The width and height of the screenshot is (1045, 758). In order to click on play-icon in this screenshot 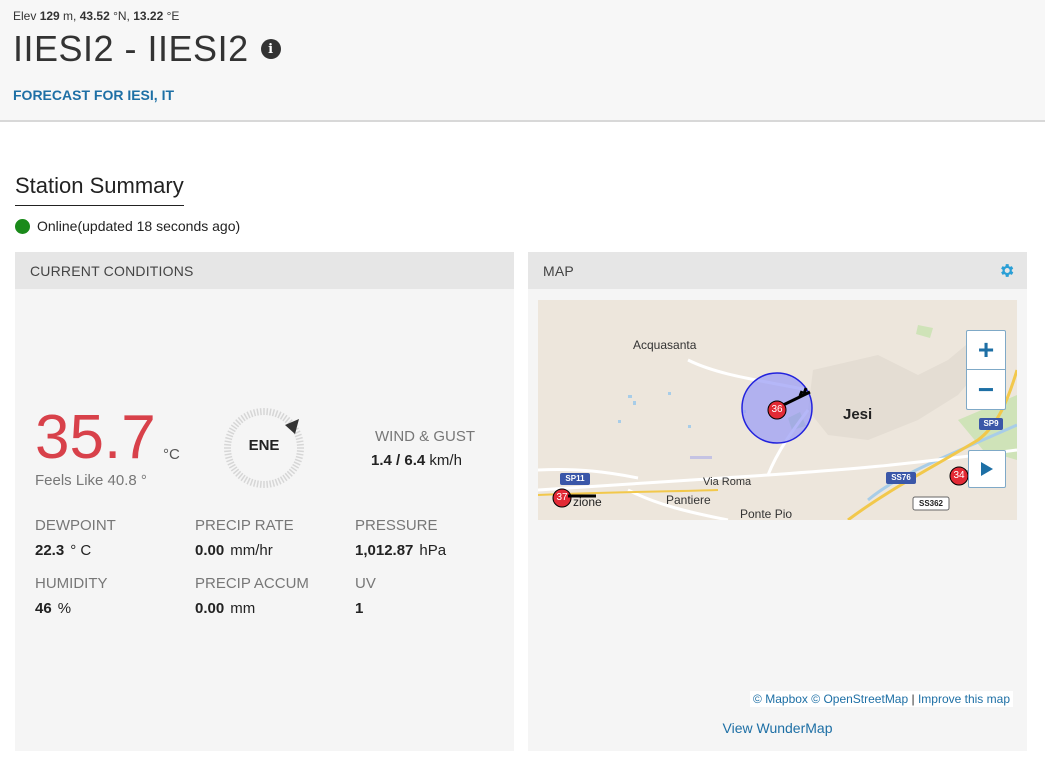, I will do `click(987, 469)`.